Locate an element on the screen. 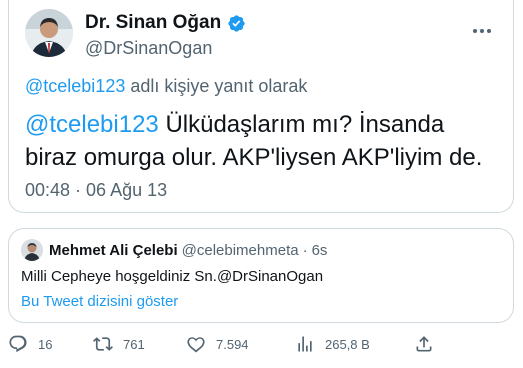 Image resolution: width=523 pixels, height=368 pixels. views-button: 265,8 B is located at coordinates (332, 344).